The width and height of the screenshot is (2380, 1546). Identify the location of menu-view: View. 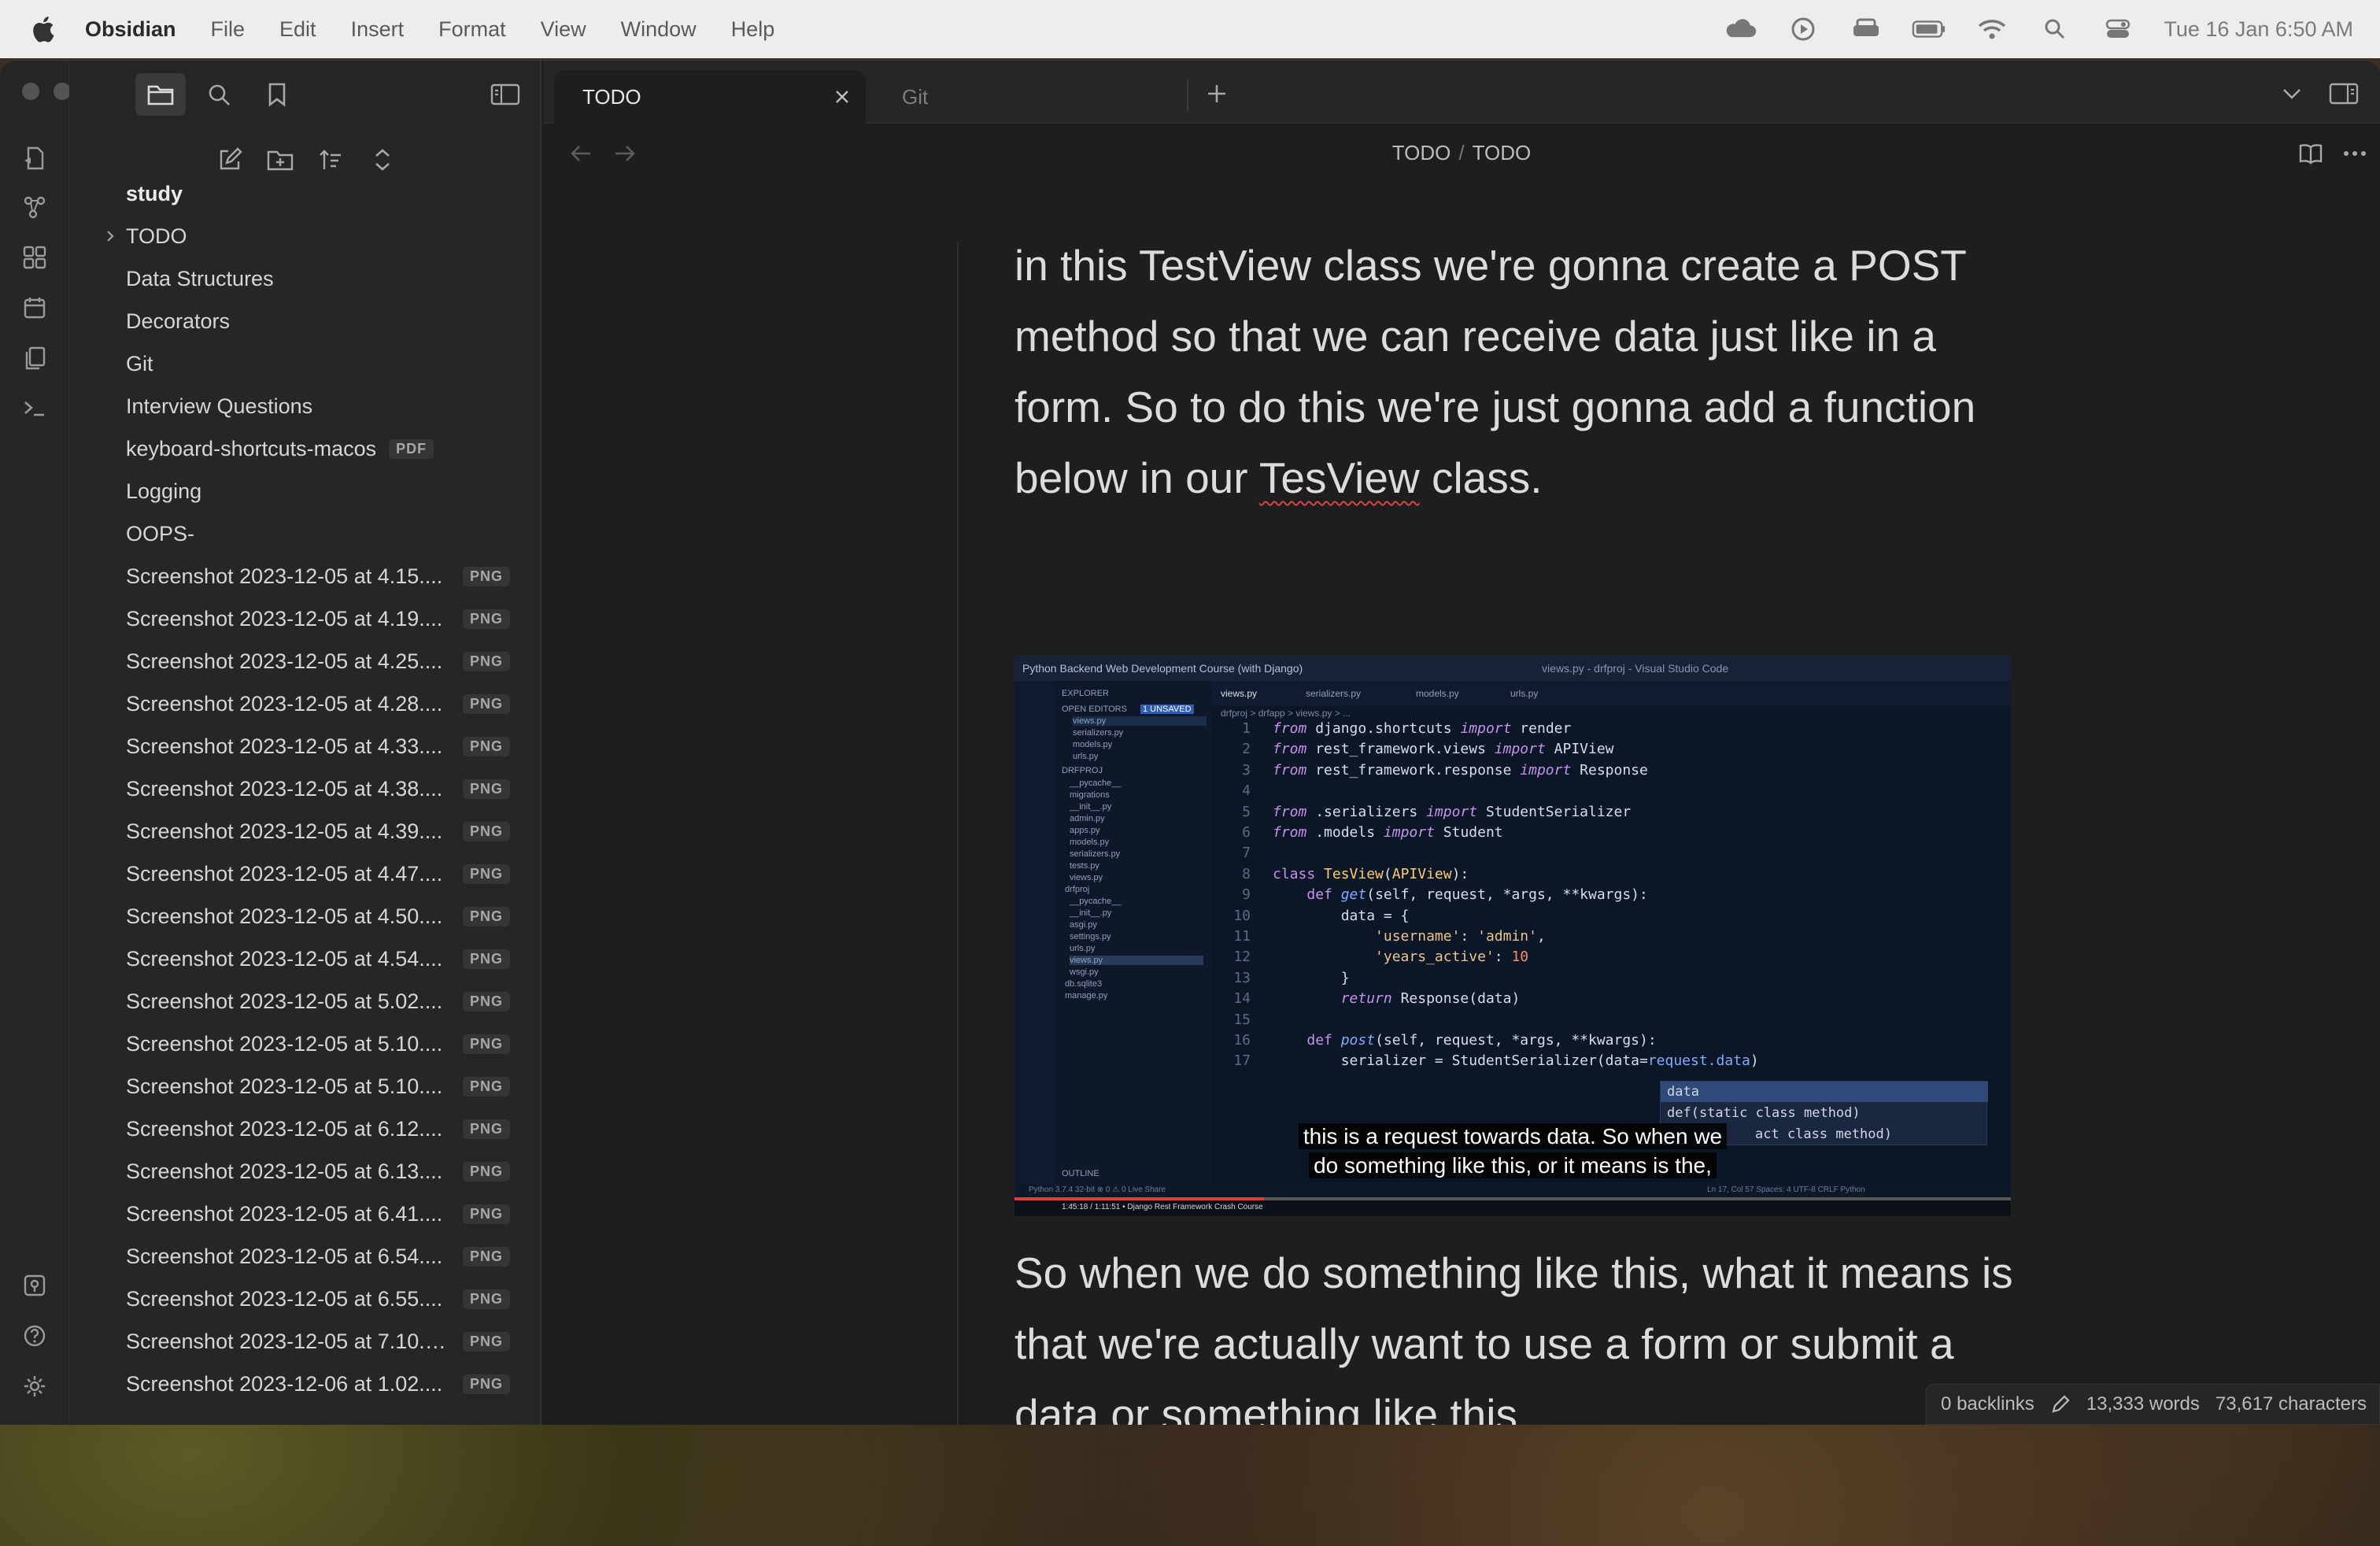
(563, 29).